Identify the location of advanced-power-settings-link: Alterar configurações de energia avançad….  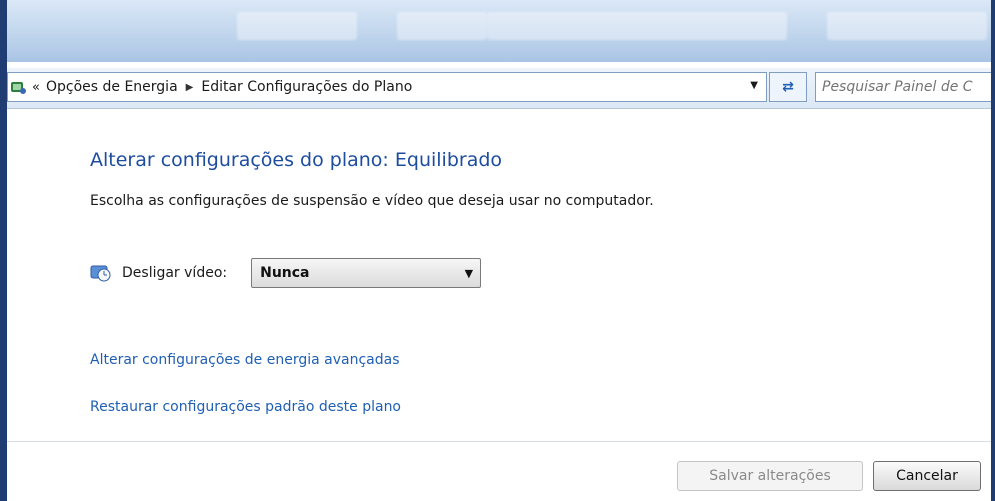
(245, 360).